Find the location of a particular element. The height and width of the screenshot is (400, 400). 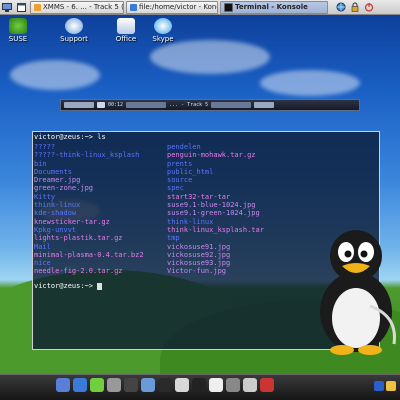

ls-entry: start32-tar-tar is located at coordinates (199, 196).